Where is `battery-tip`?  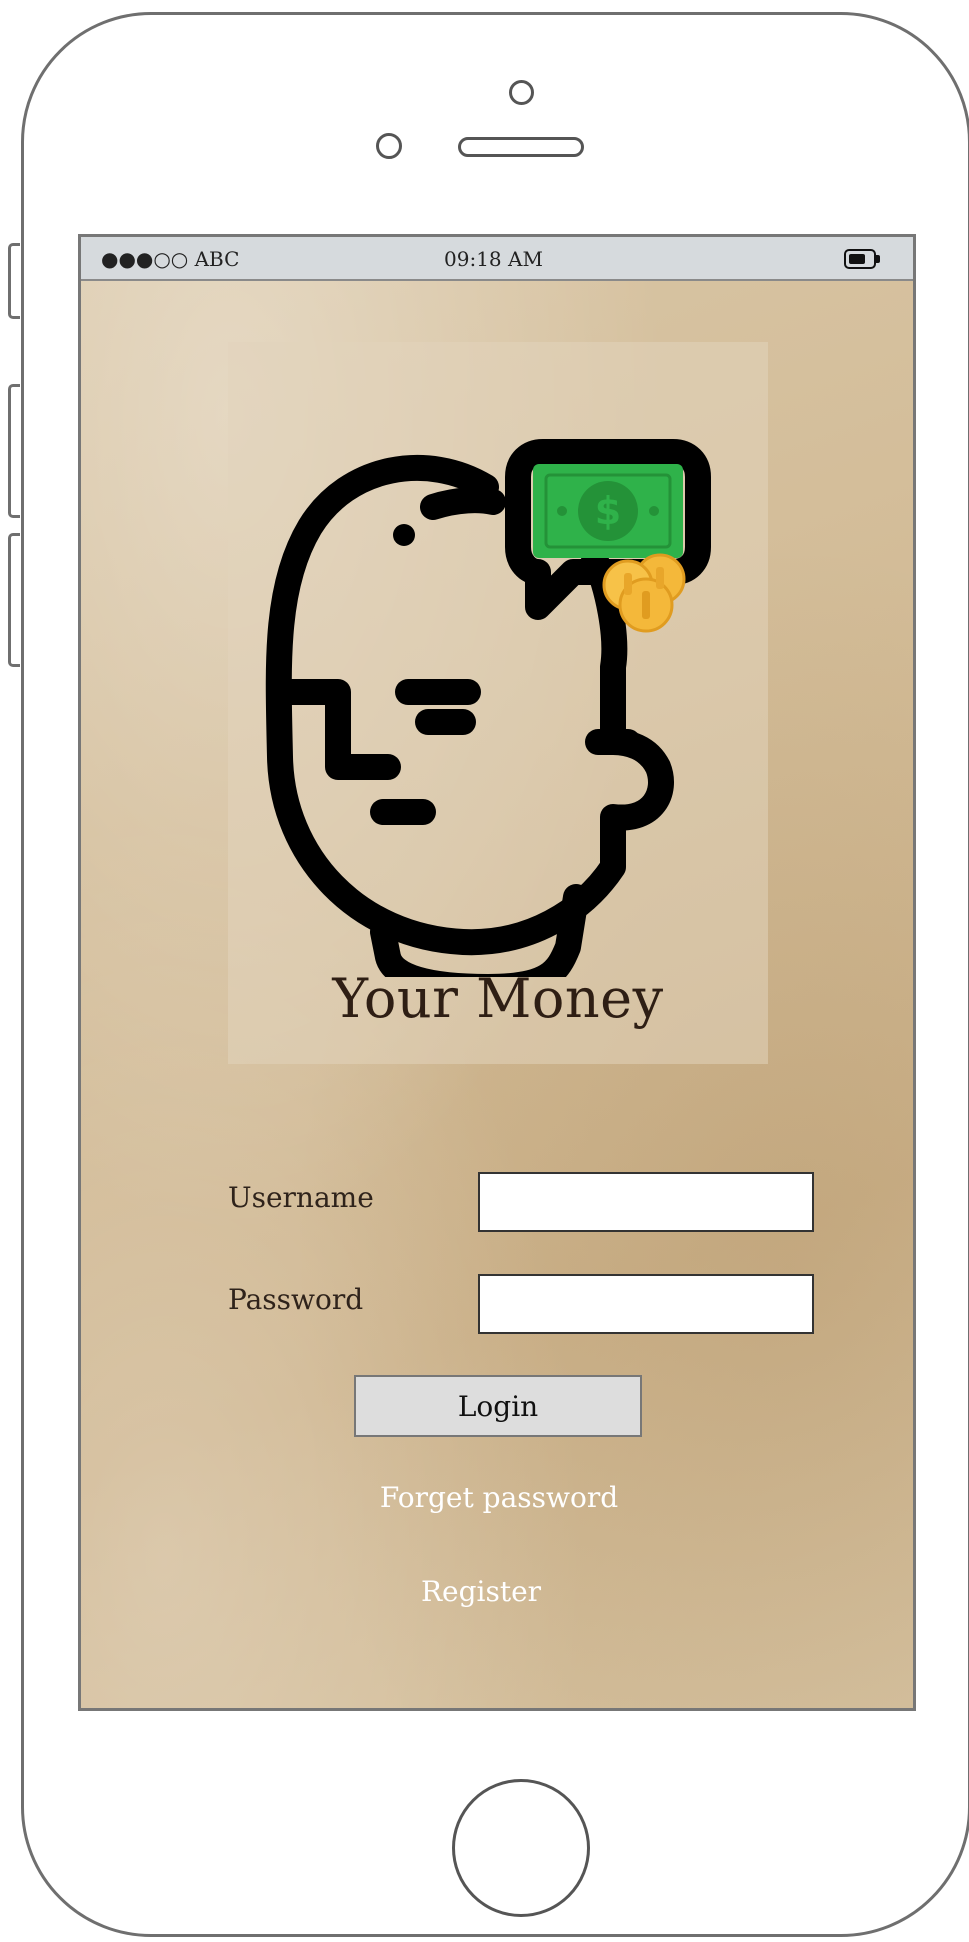
battery-tip is located at coordinates (878, 259).